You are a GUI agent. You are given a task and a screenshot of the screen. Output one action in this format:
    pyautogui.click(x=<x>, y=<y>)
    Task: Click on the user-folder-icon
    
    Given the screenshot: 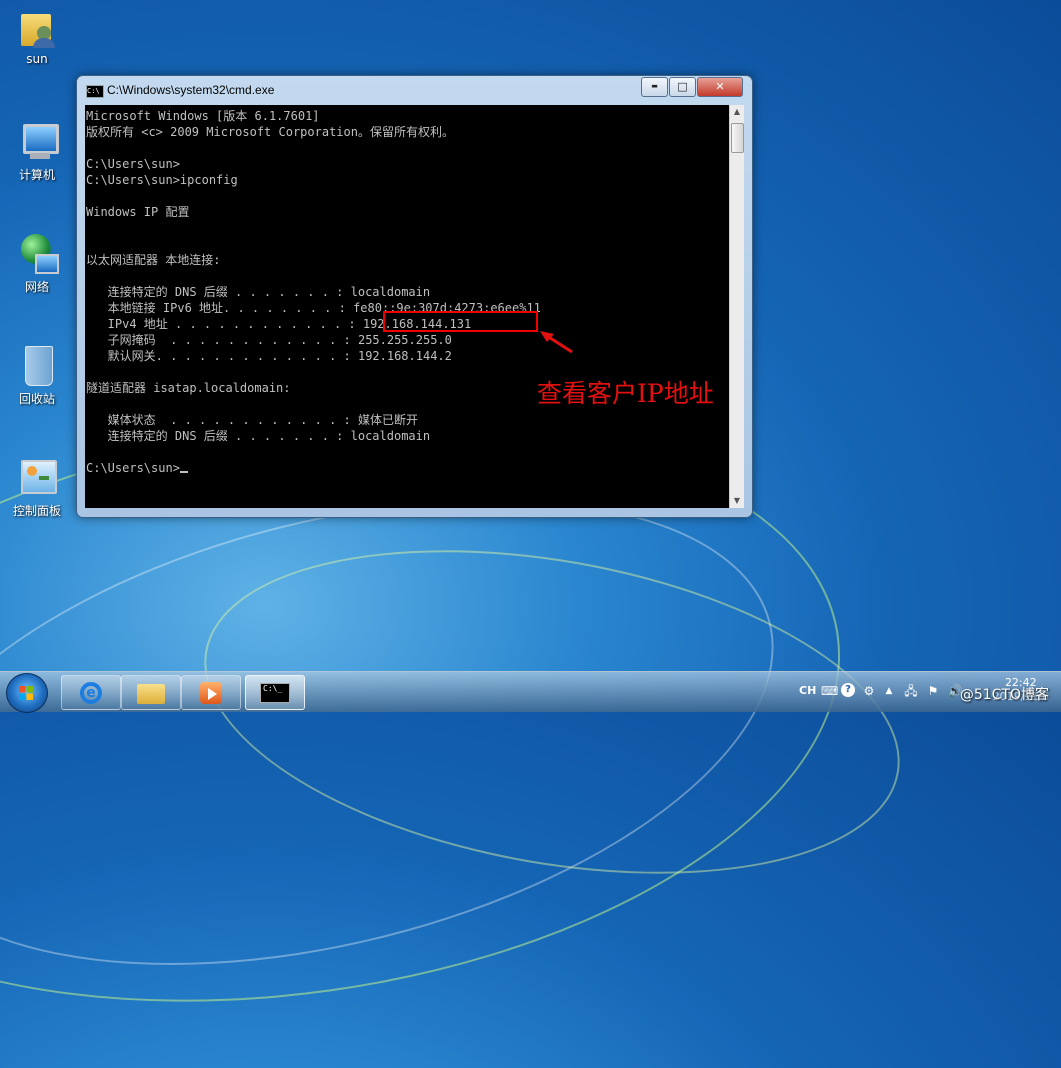 What is the action you would take?
    pyautogui.click(x=37, y=28)
    